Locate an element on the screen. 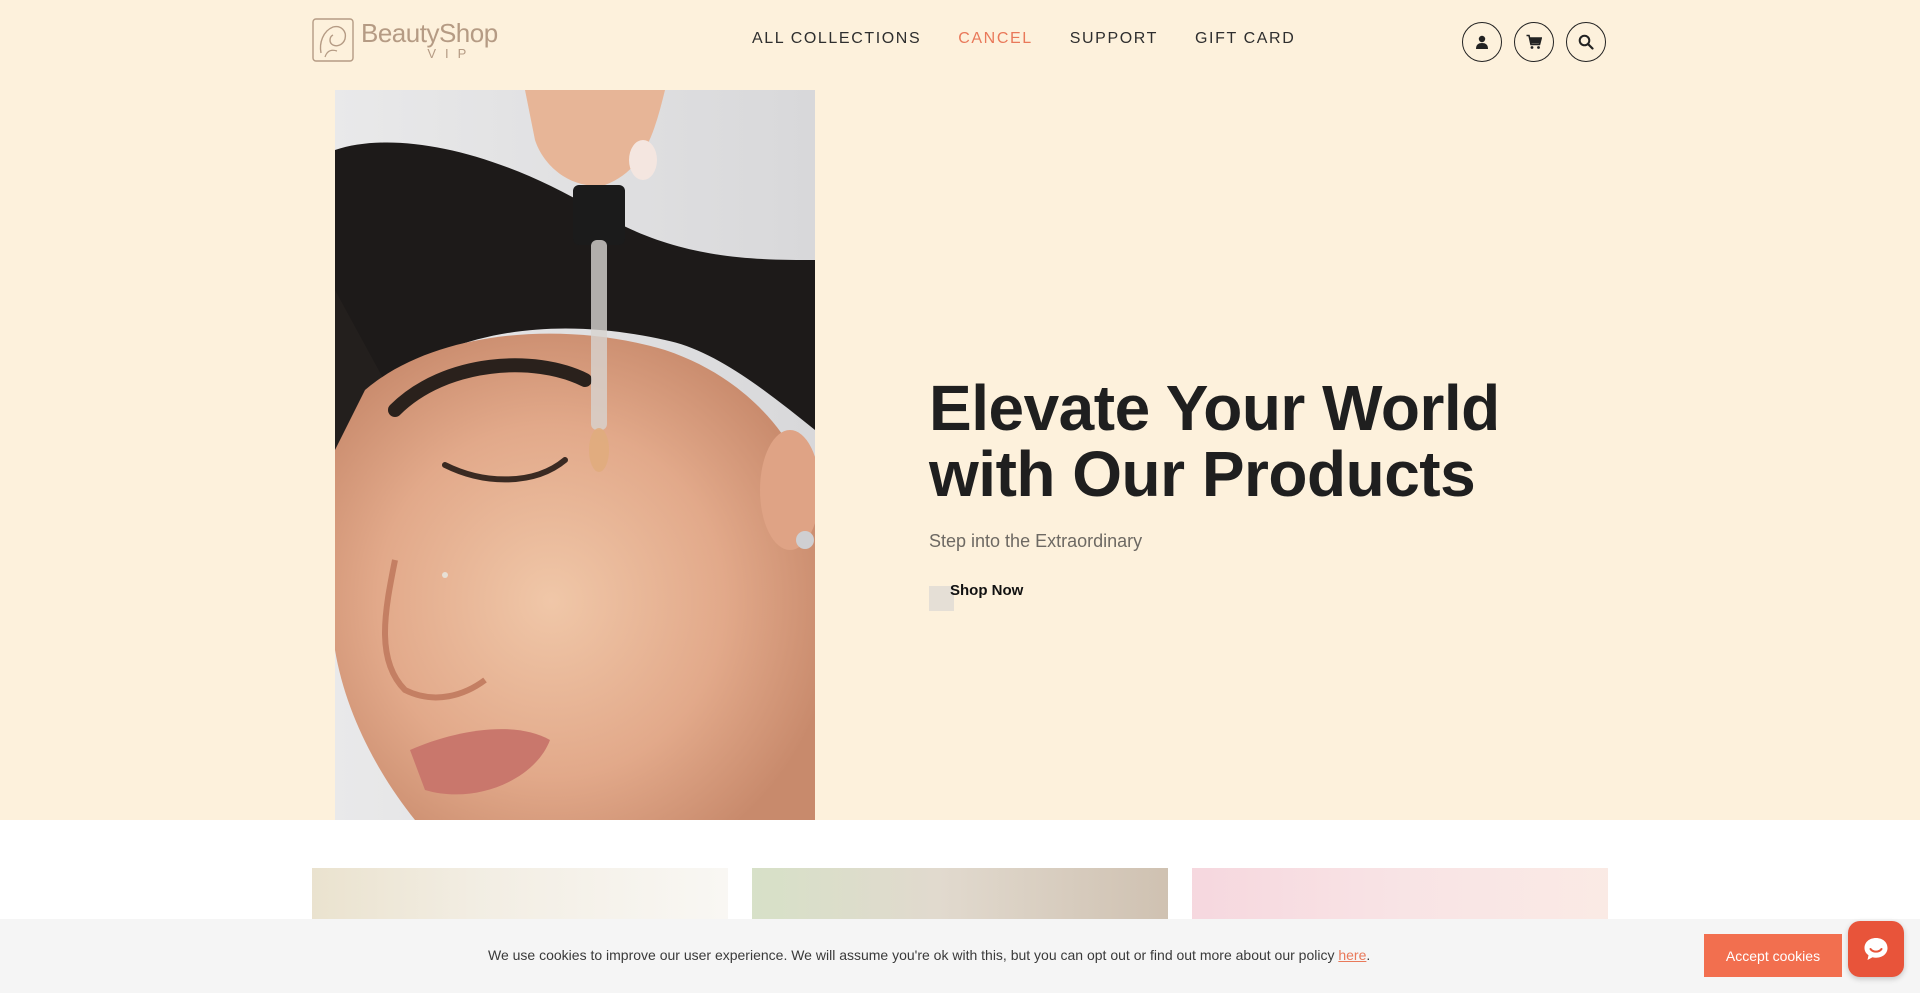 The image size is (1920, 993). nav-item-all-collections: ALL COLLECTIONS is located at coordinates (836, 39).